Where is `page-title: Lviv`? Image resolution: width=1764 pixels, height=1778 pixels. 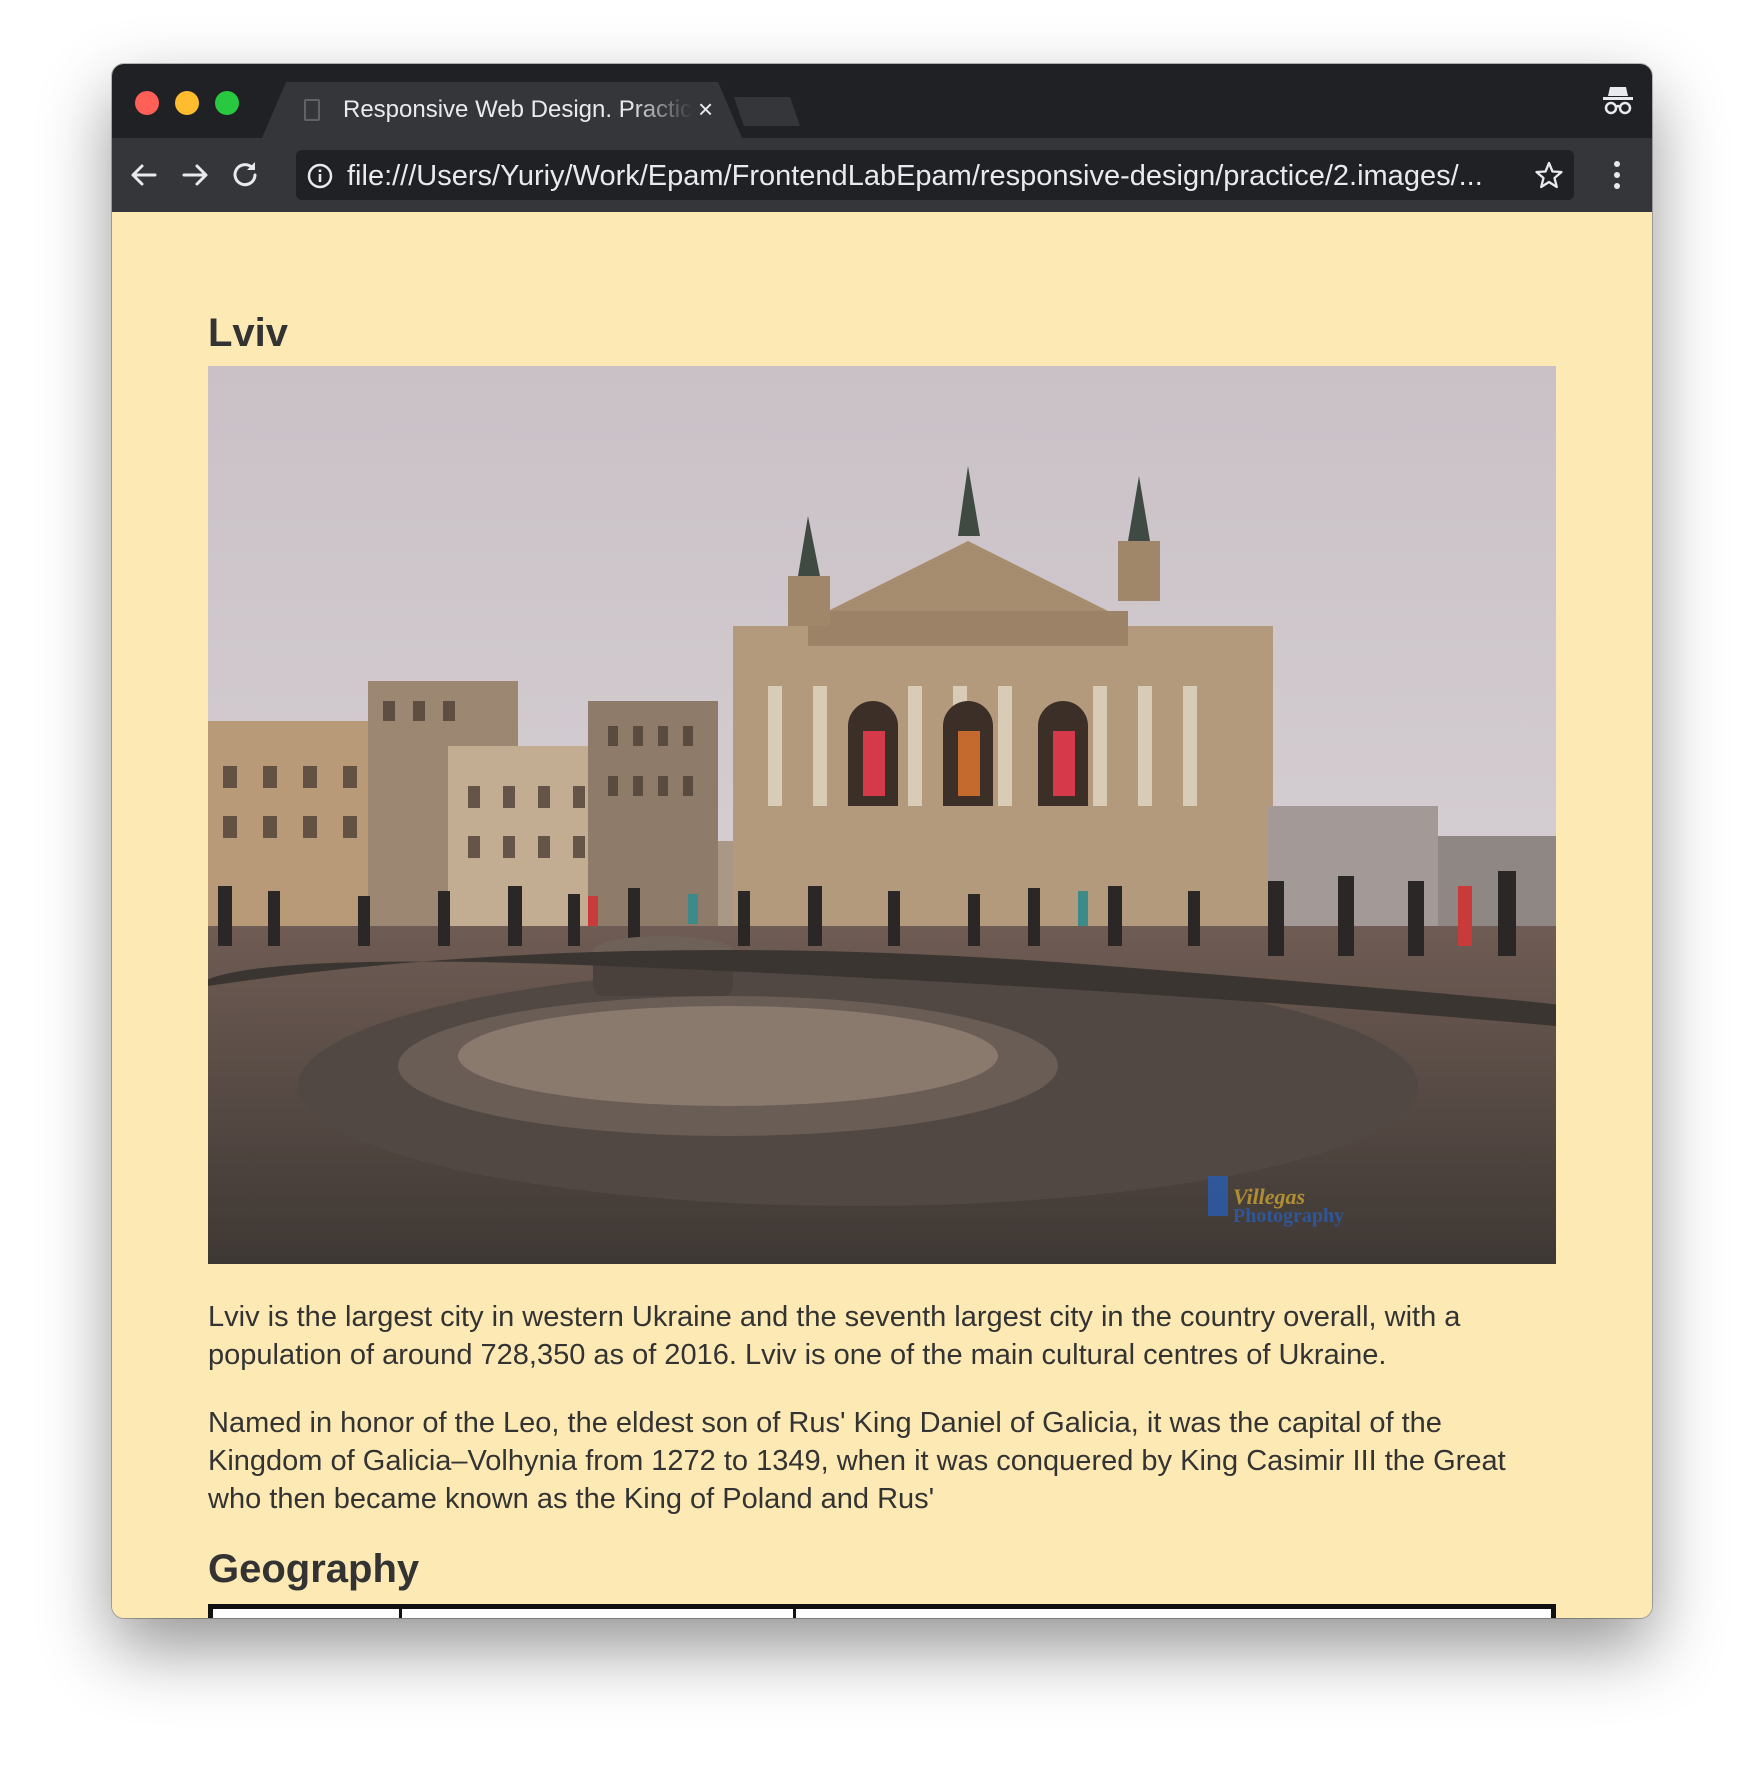
page-title: Lviv is located at coordinates (248, 333).